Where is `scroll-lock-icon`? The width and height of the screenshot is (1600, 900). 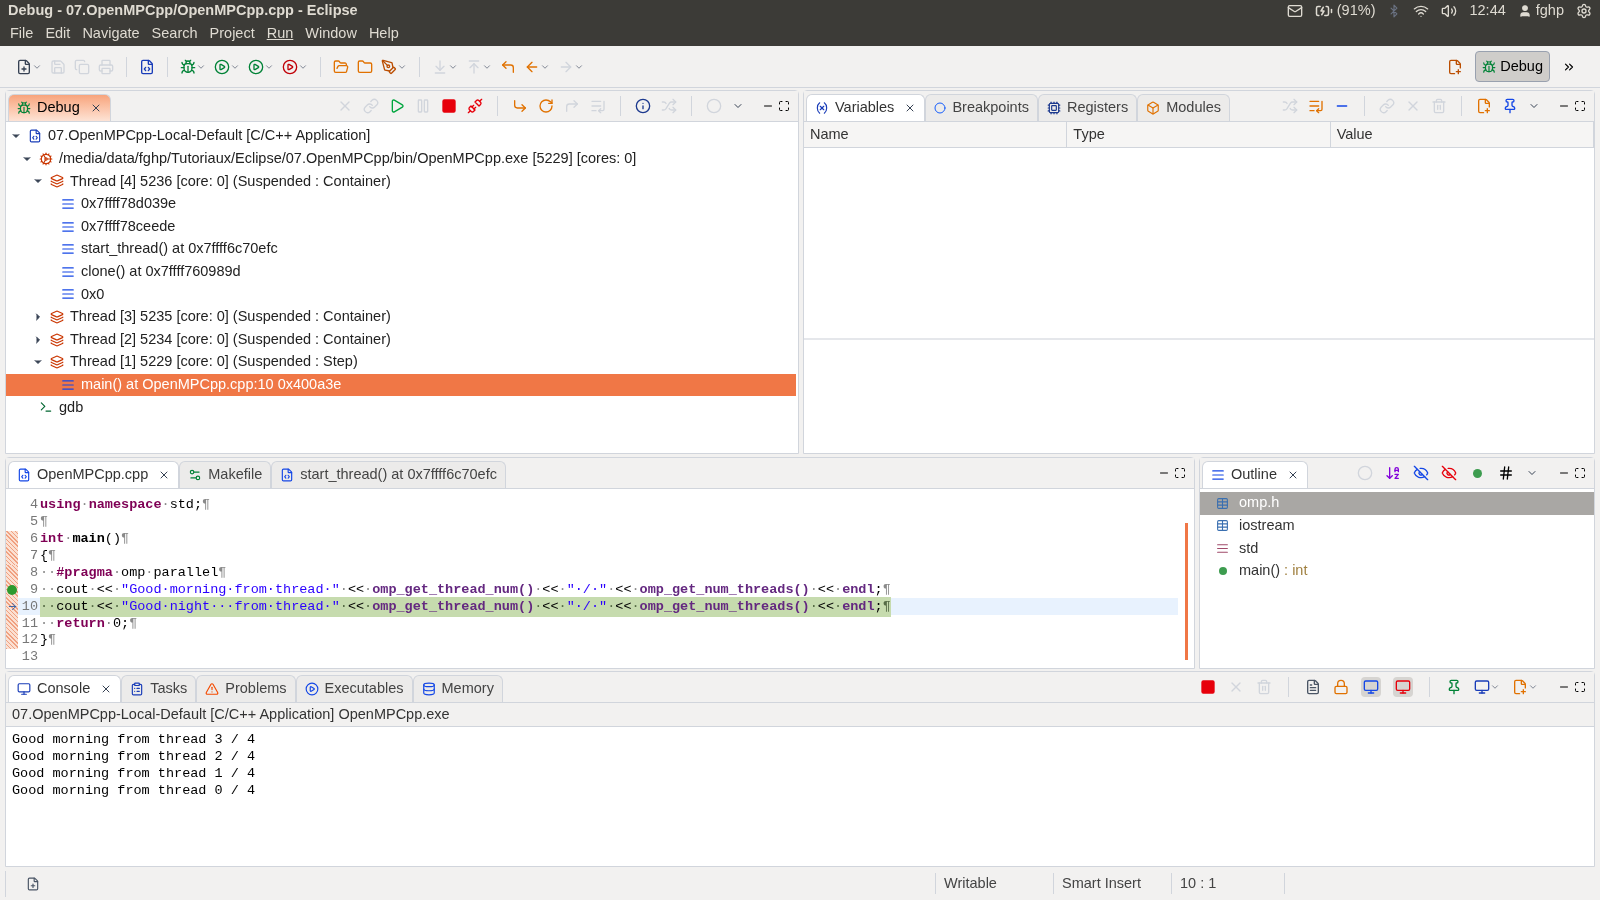
scroll-lock-icon is located at coordinates (1341, 687).